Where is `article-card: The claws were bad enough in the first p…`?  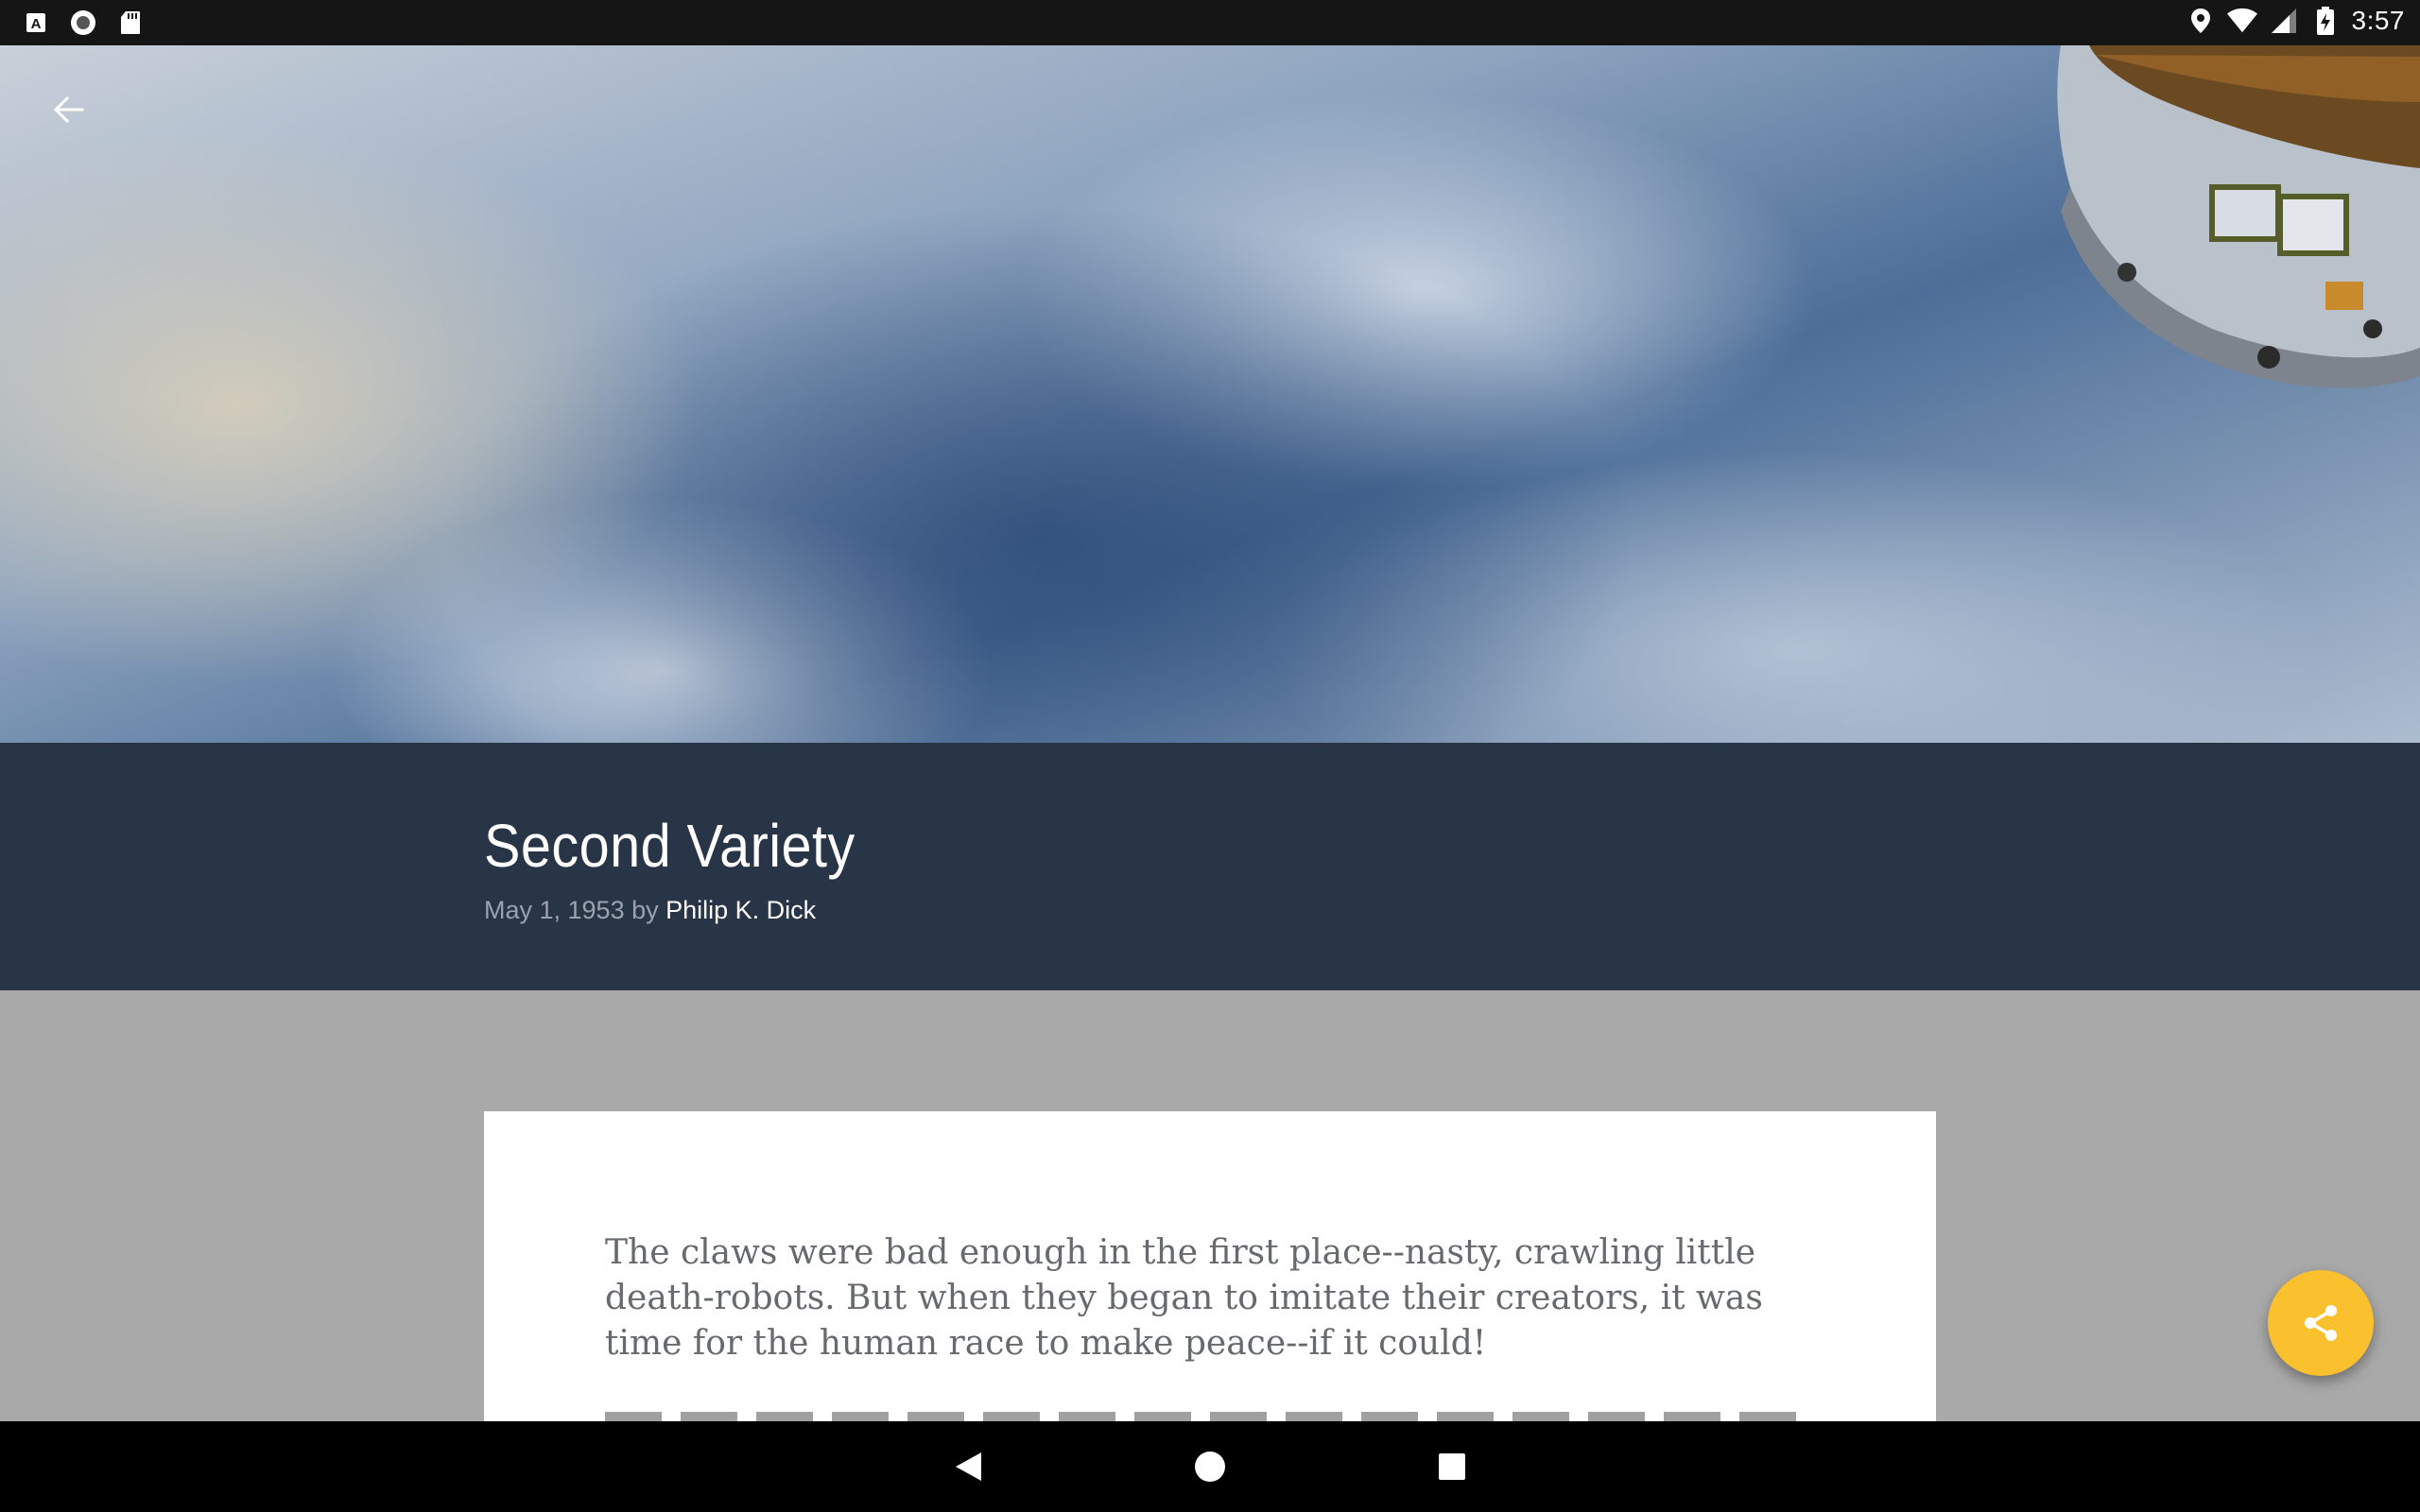
article-card: The claws were bad enough in the first p… is located at coordinates (1210, 1266).